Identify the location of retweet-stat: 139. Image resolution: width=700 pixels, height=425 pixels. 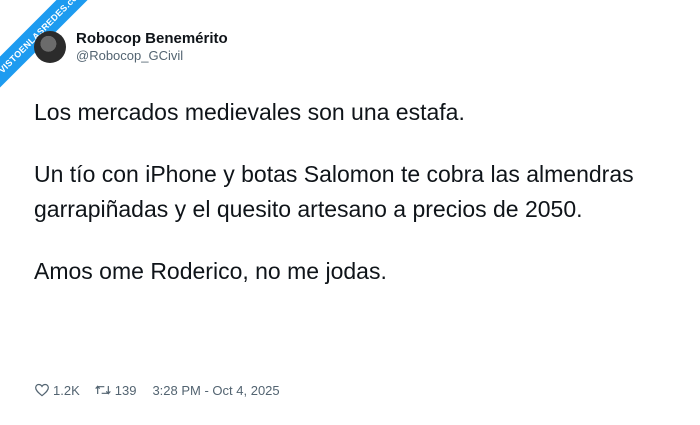
(115, 390).